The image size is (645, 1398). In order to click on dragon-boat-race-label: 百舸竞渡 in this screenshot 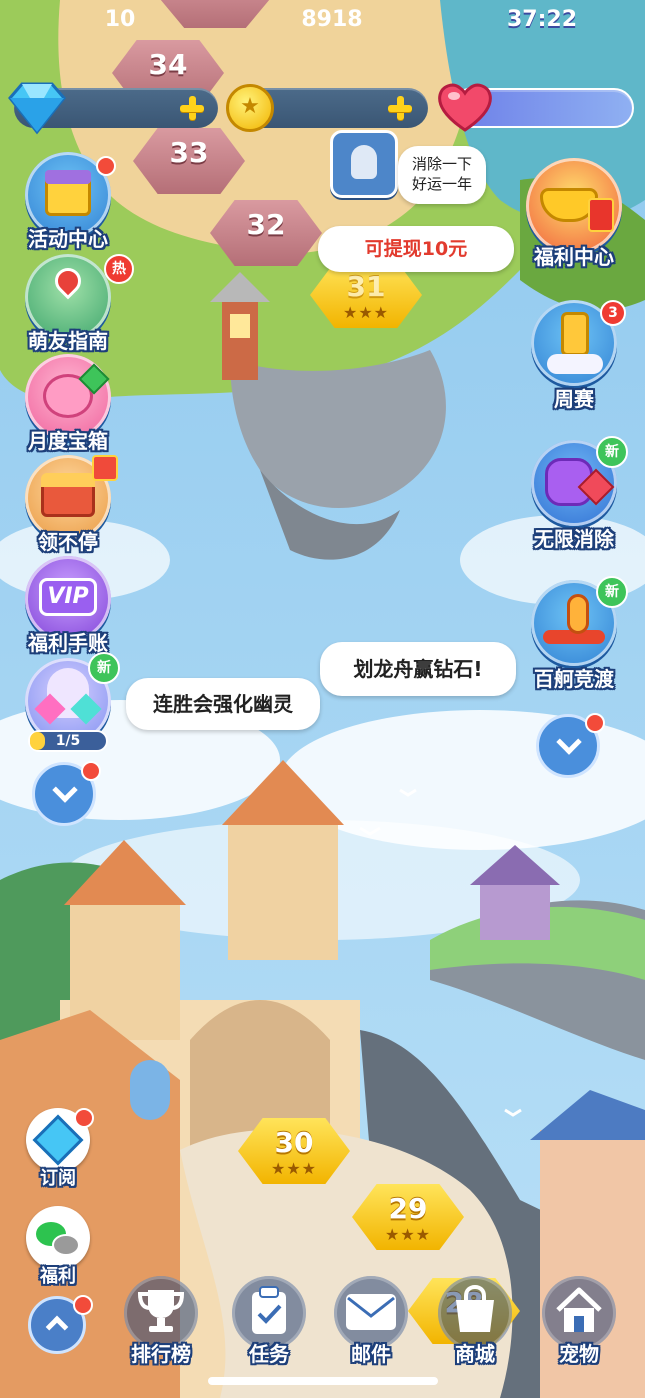, I will do `click(574, 679)`.